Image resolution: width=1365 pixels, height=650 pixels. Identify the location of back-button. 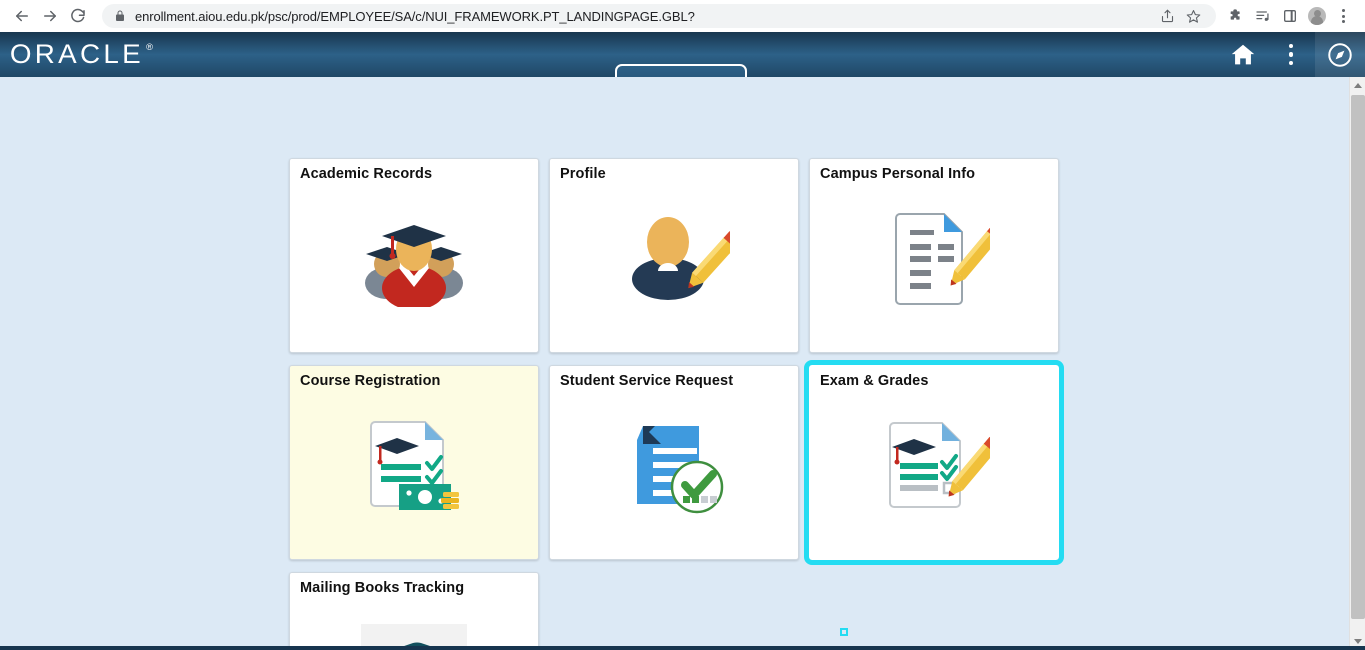
(22, 16).